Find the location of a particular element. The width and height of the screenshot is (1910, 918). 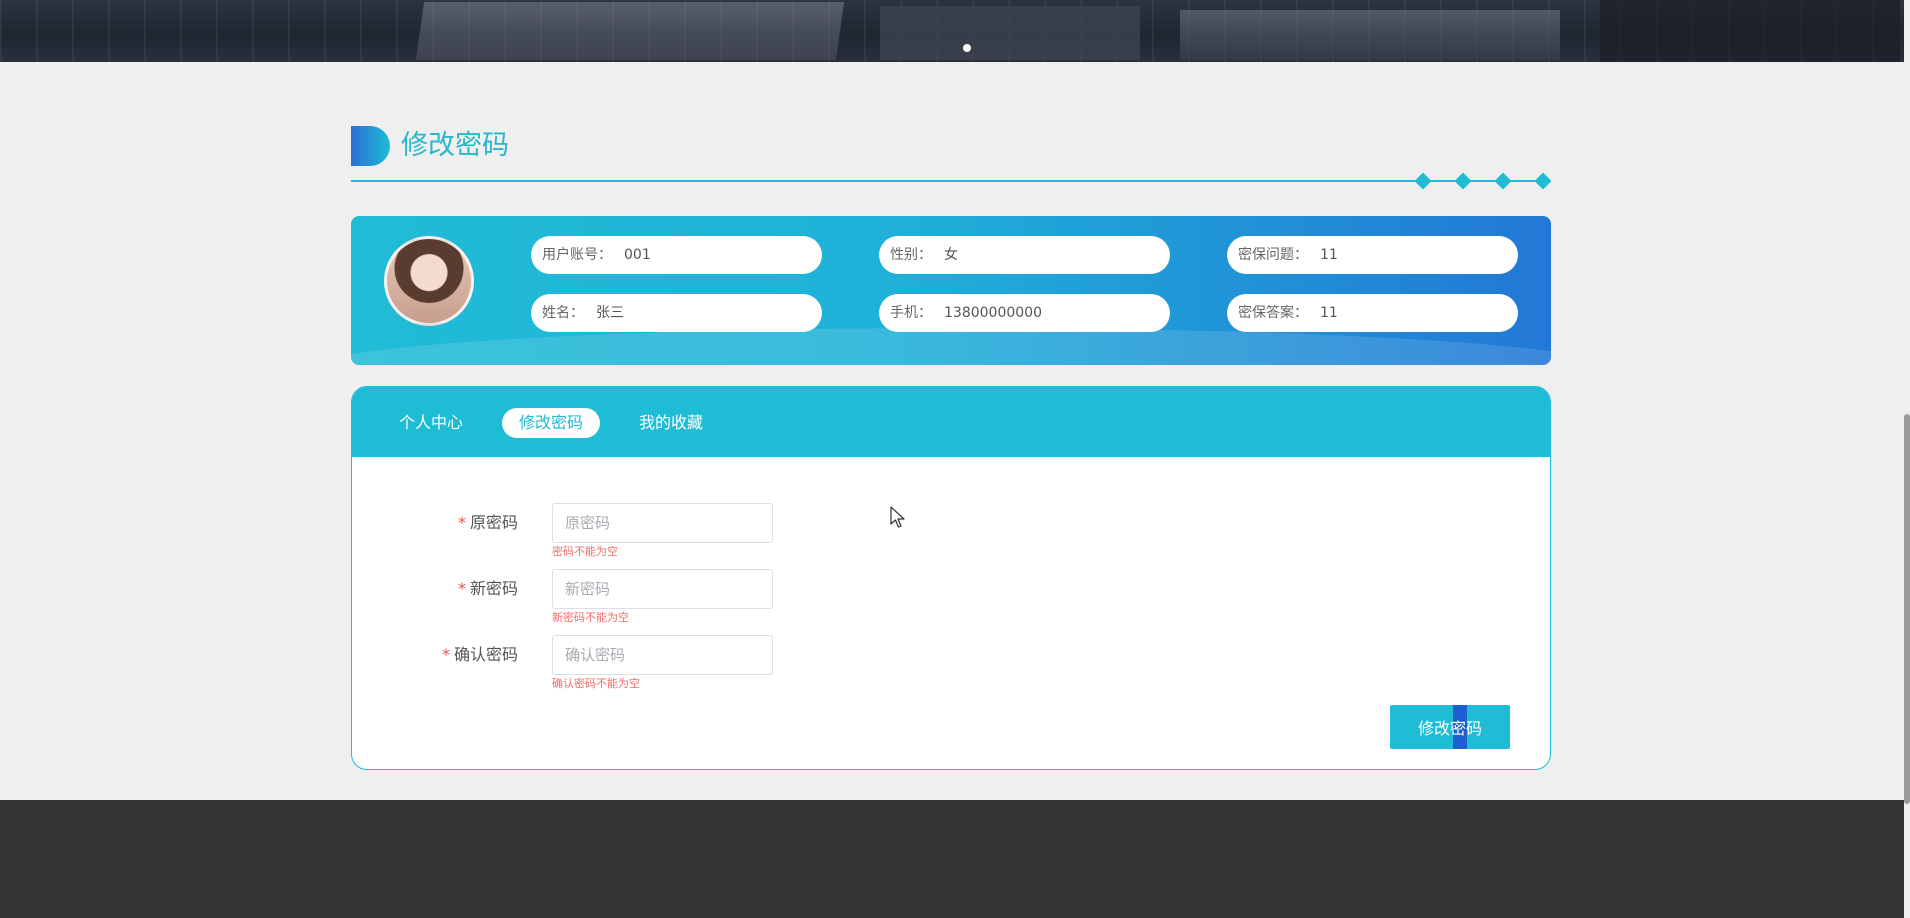

form-row-confirm-password: * 确认密码 确认密码不能为空 is located at coordinates (951, 665).